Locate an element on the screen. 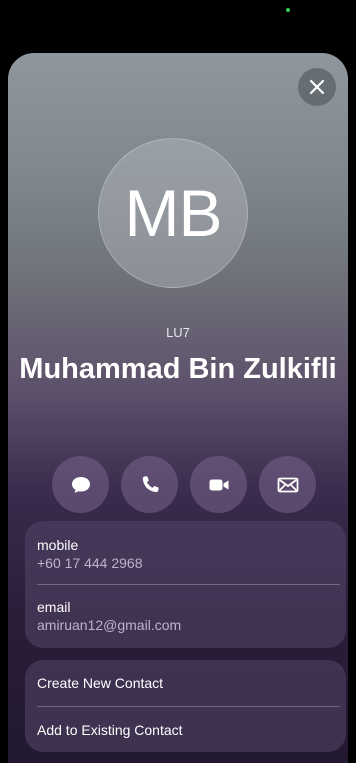 Image resolution: width=356 pixels, height=763 pixels. status-indicator-dot is located at coordinates (288, 10).